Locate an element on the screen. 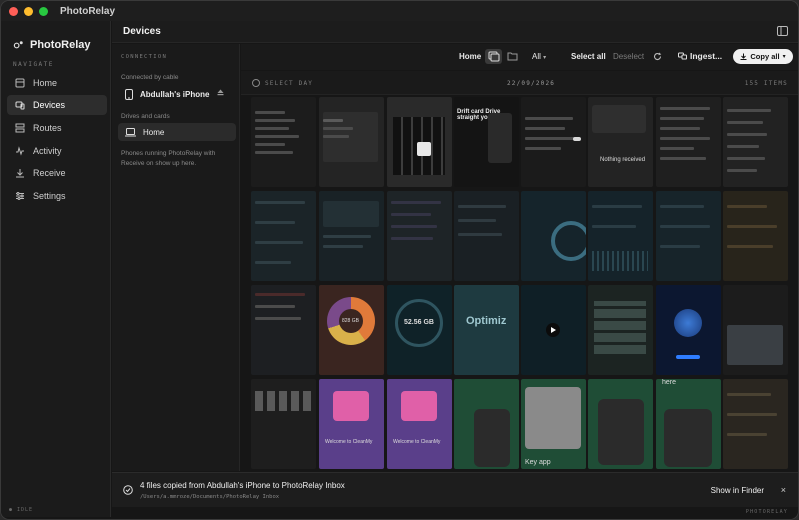 This screenshot has height=520, width=799. sidebar-item-activity: Activity is located at coordinates (57, 151).